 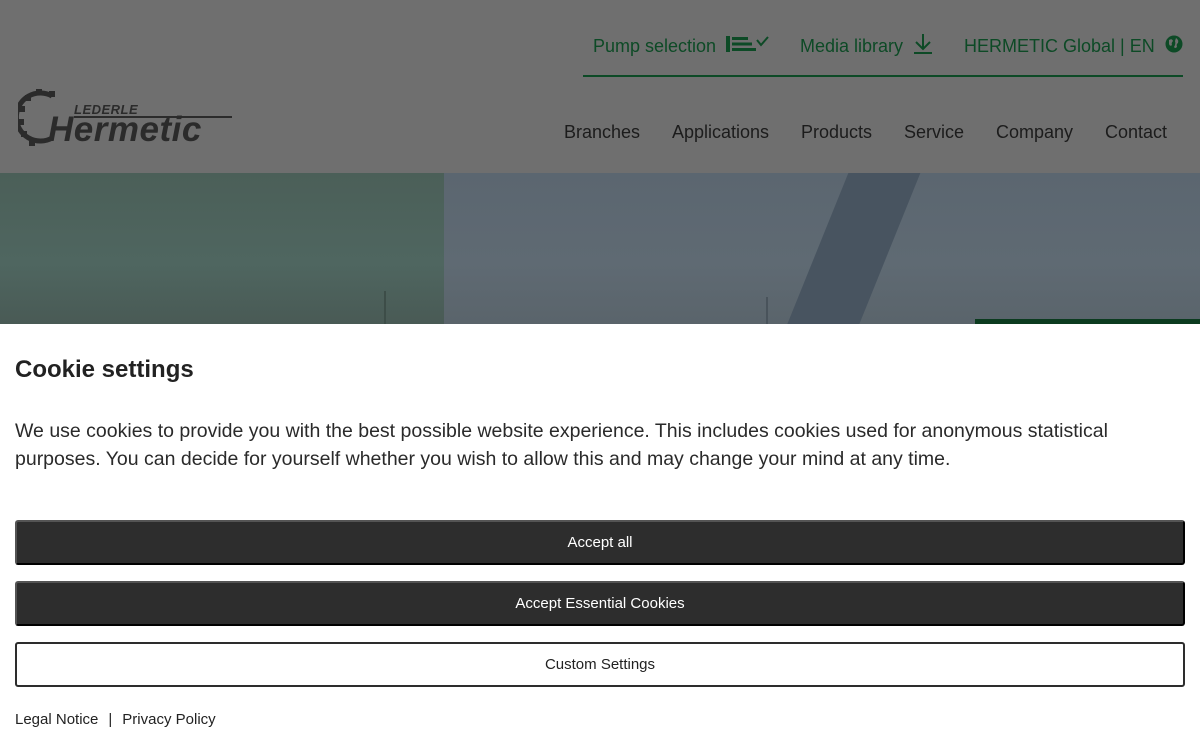 I want to click on nav-company: Company, so click(x=1034, y=132).